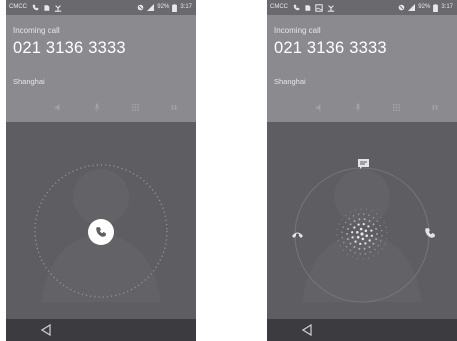  Describe the element at coordinates (363, 164) in the screenshot. I see `message-icon` at that location.